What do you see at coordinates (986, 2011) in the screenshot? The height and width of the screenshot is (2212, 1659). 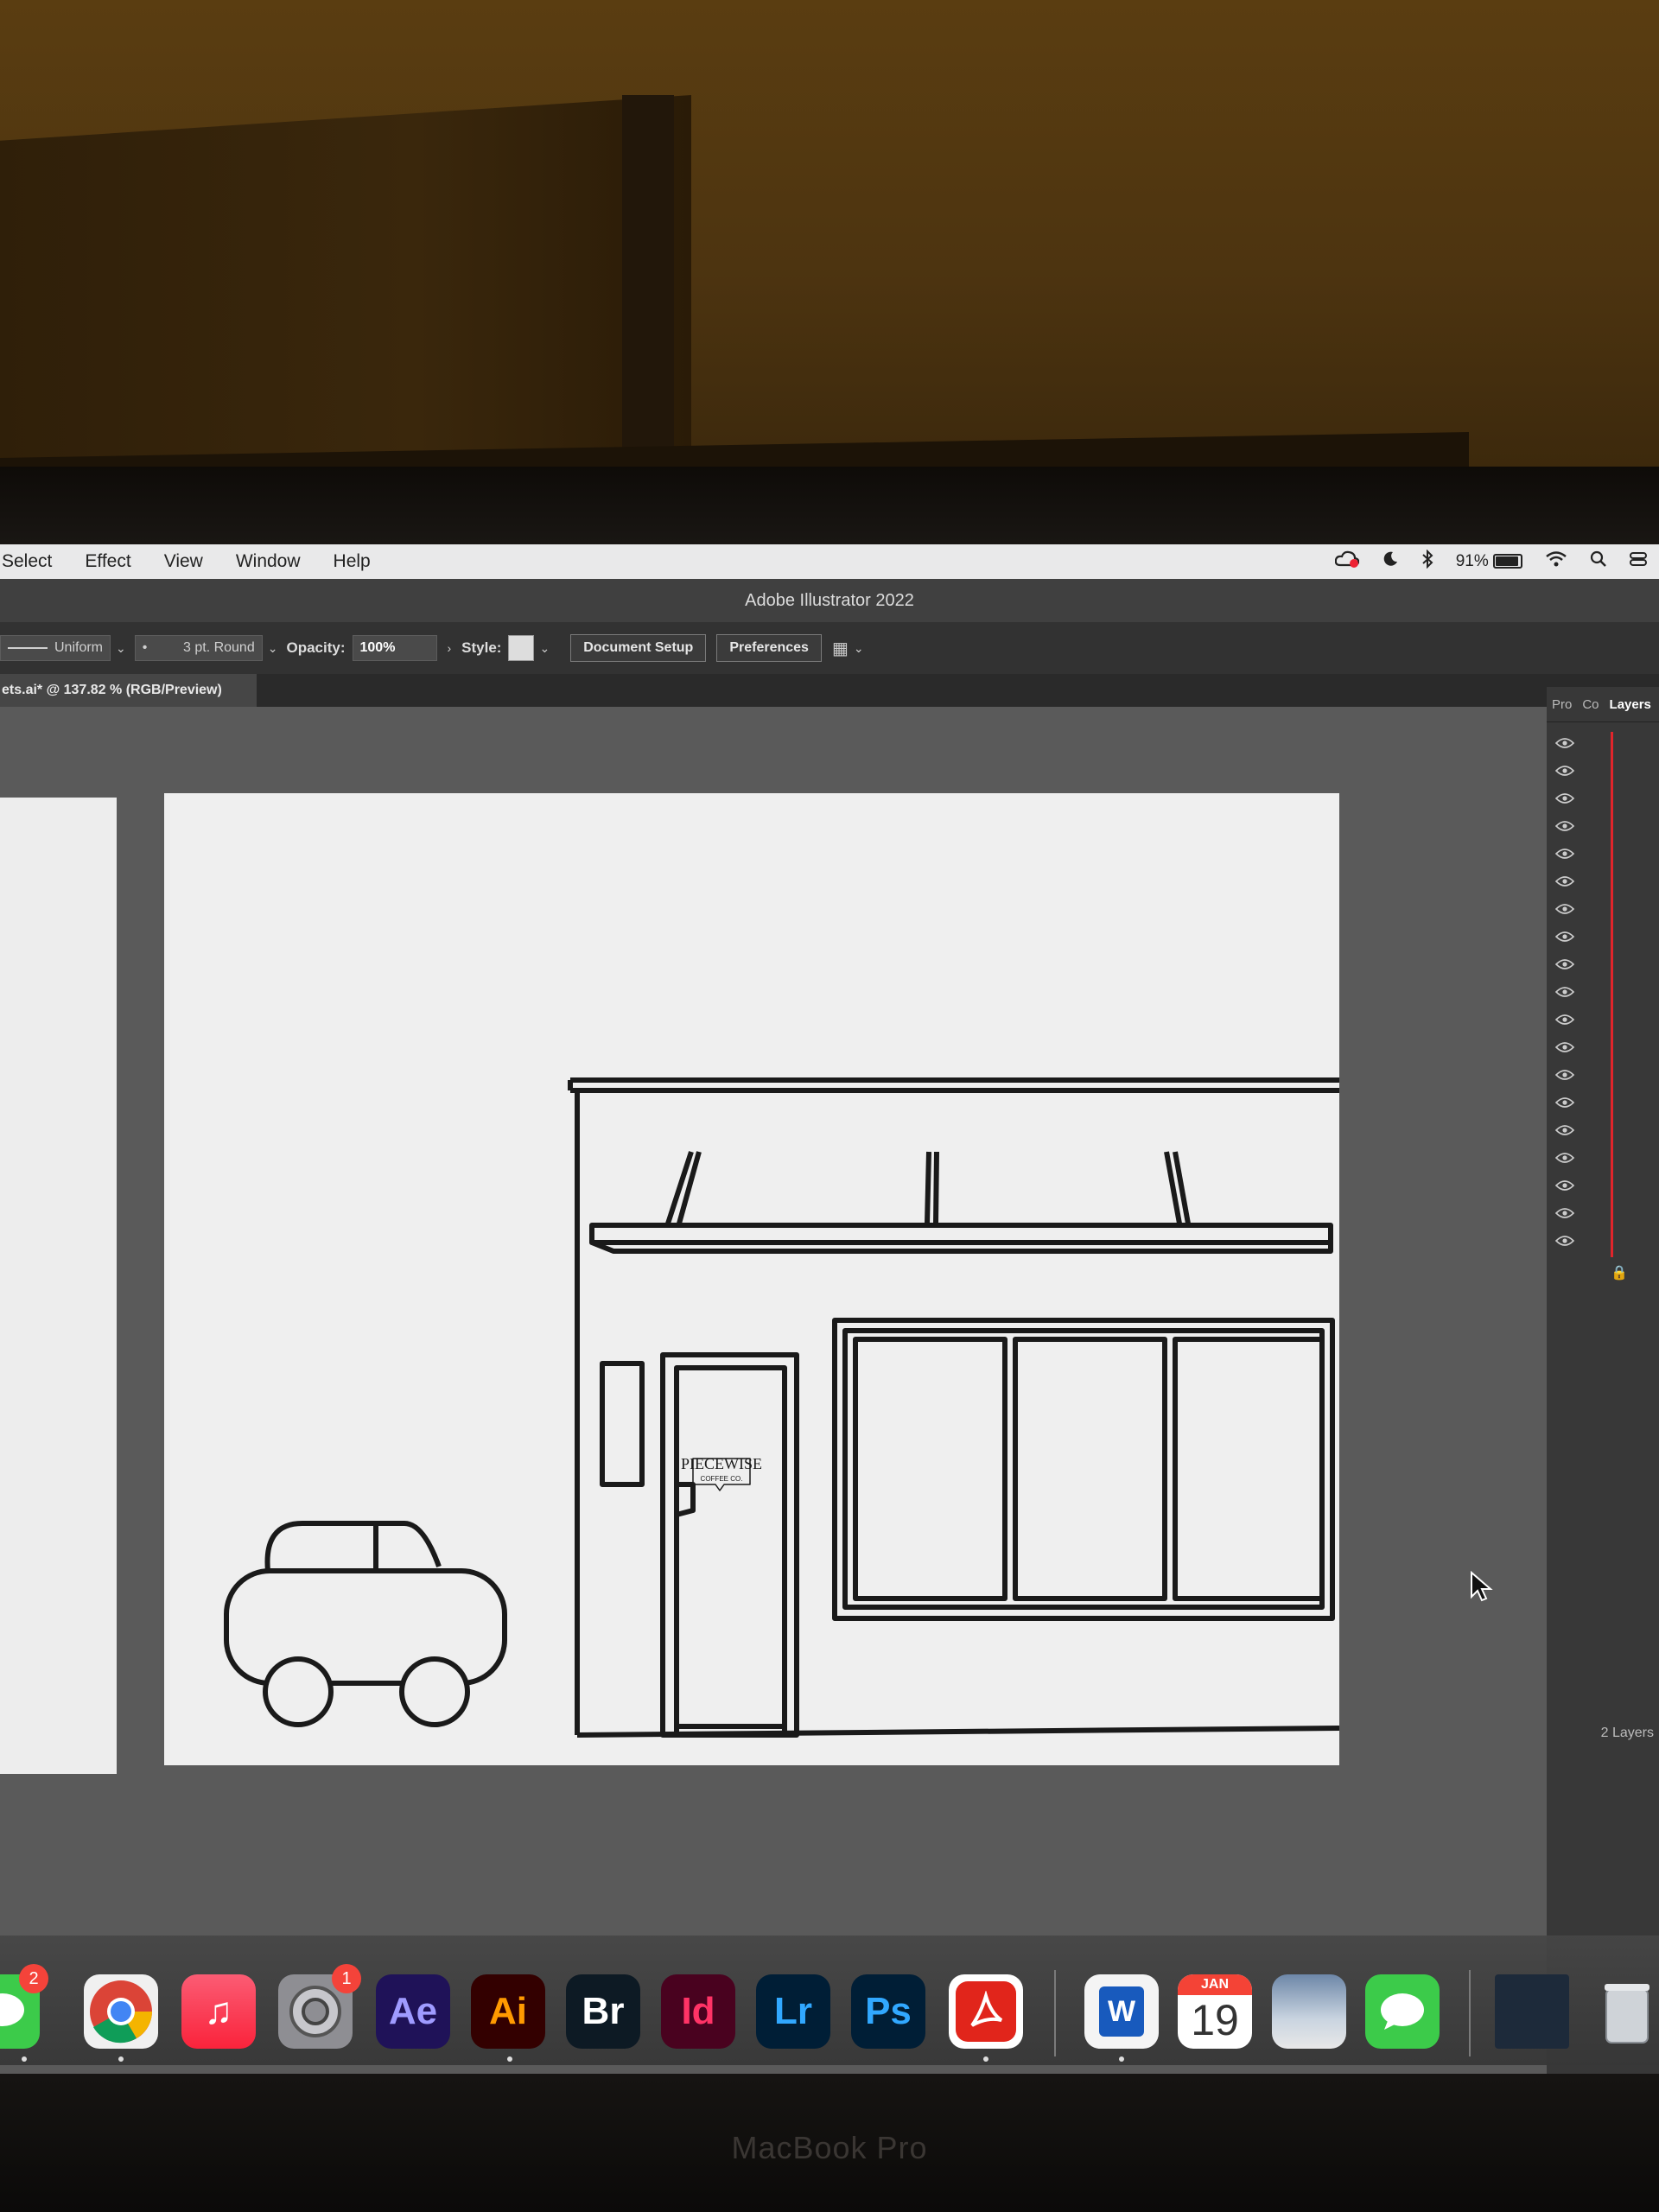 I see `acrobat-app-icon` at bounding box center [986, 2011].